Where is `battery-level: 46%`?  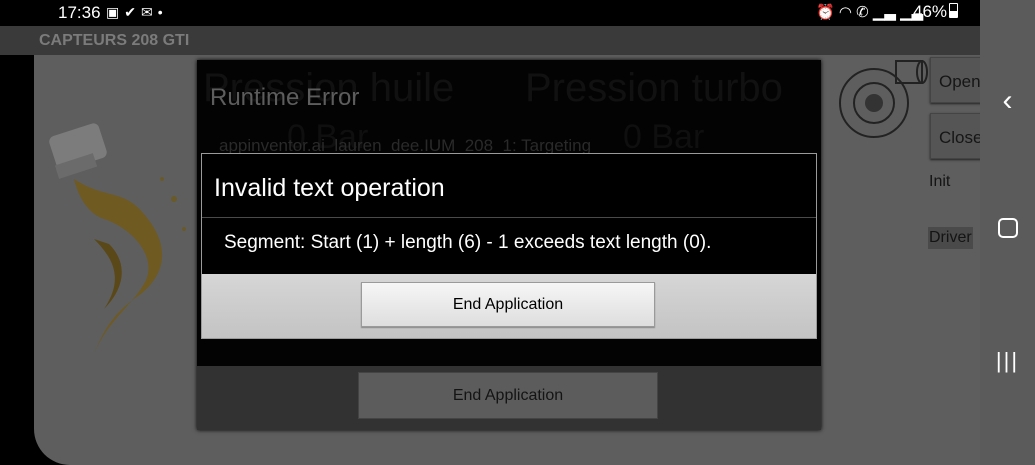
battery-level: 46% is located at coordinates (930, 11).